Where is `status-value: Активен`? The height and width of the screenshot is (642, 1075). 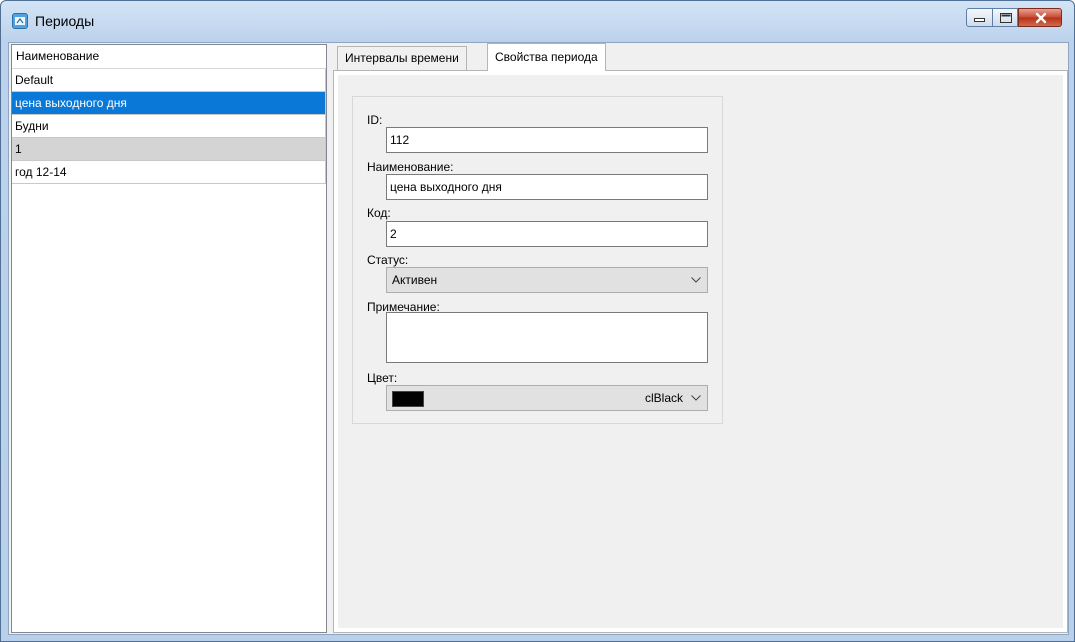 status-value: Активен is located at coordinates (415, 280).